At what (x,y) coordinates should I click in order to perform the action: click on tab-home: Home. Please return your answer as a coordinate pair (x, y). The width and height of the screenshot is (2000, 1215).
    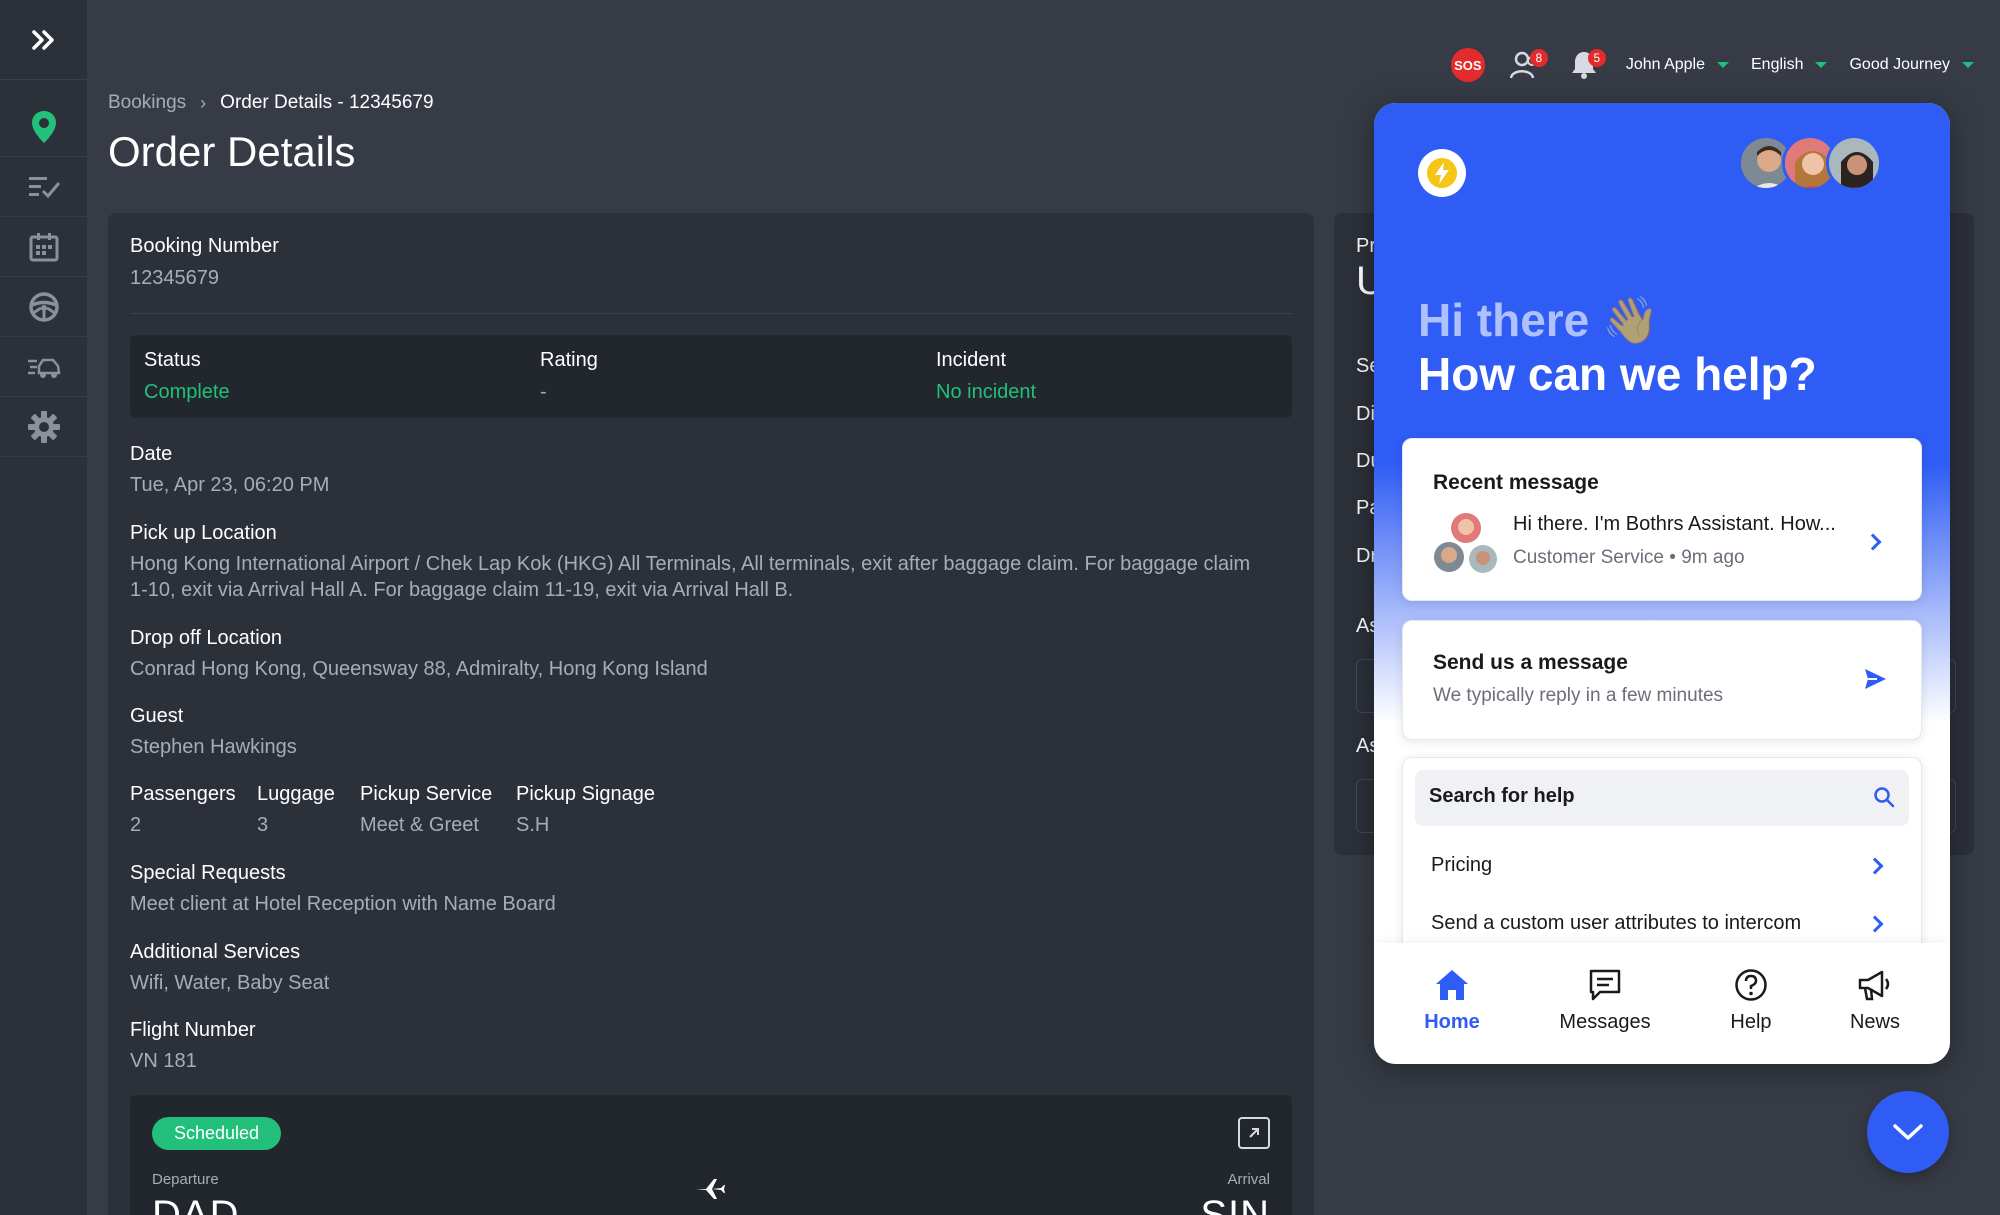
    Looking at the image, I should click on (1452, 999).